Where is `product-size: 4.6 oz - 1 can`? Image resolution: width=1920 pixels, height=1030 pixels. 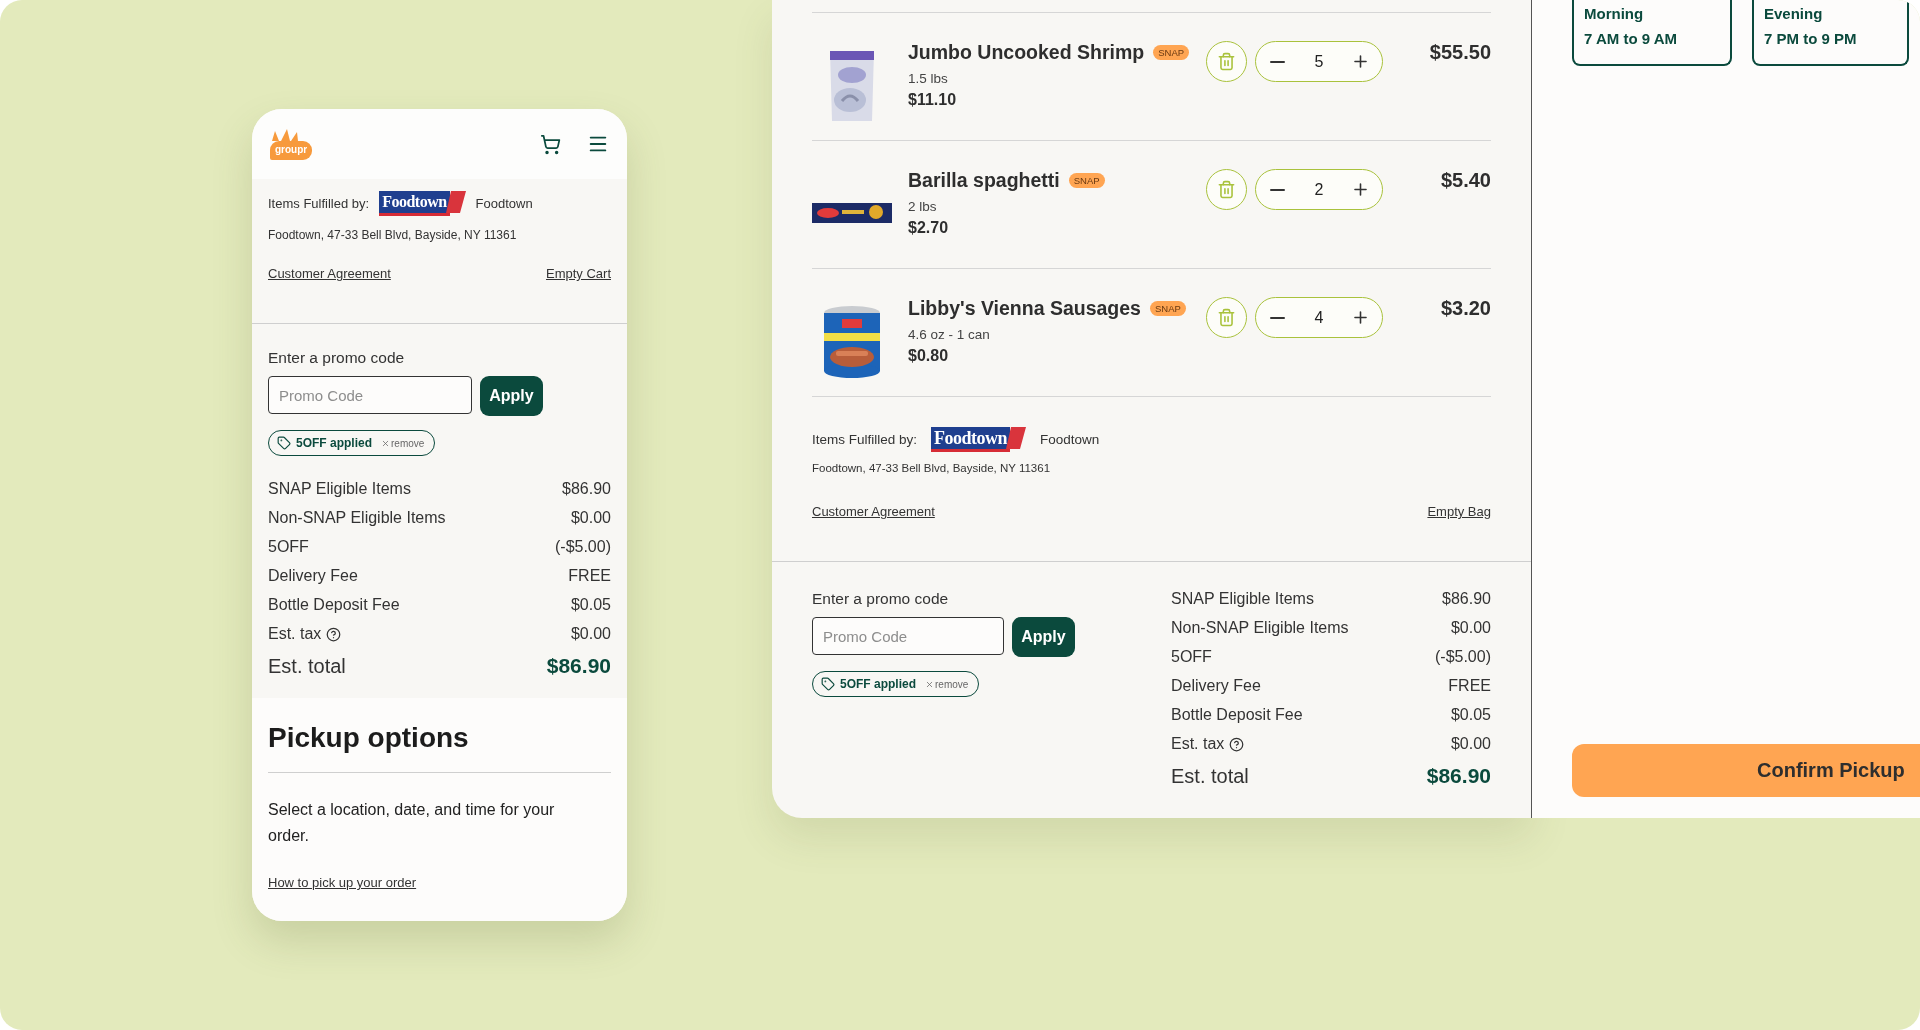
product-size: 4.6 oz - 1 can is located at coordinates (949, 334).